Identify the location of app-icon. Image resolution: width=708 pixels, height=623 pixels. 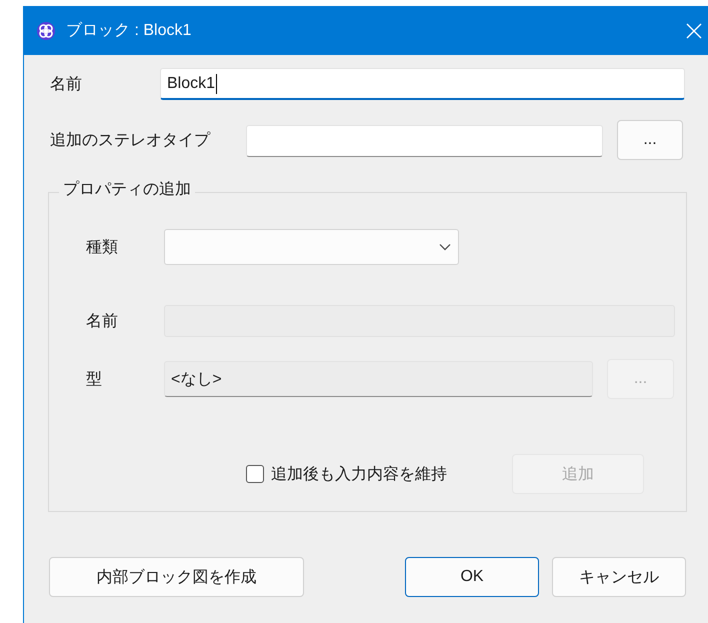
(46, 30).